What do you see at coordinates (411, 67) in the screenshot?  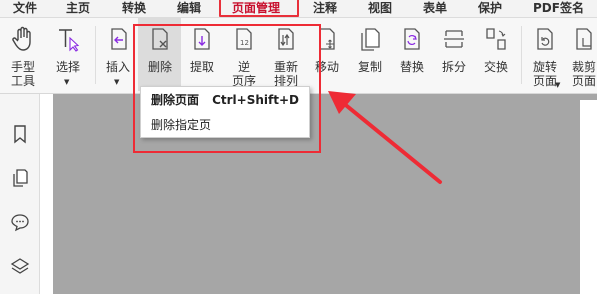 I see `replace-page-label: 替换` at bounding box center [411, 67].